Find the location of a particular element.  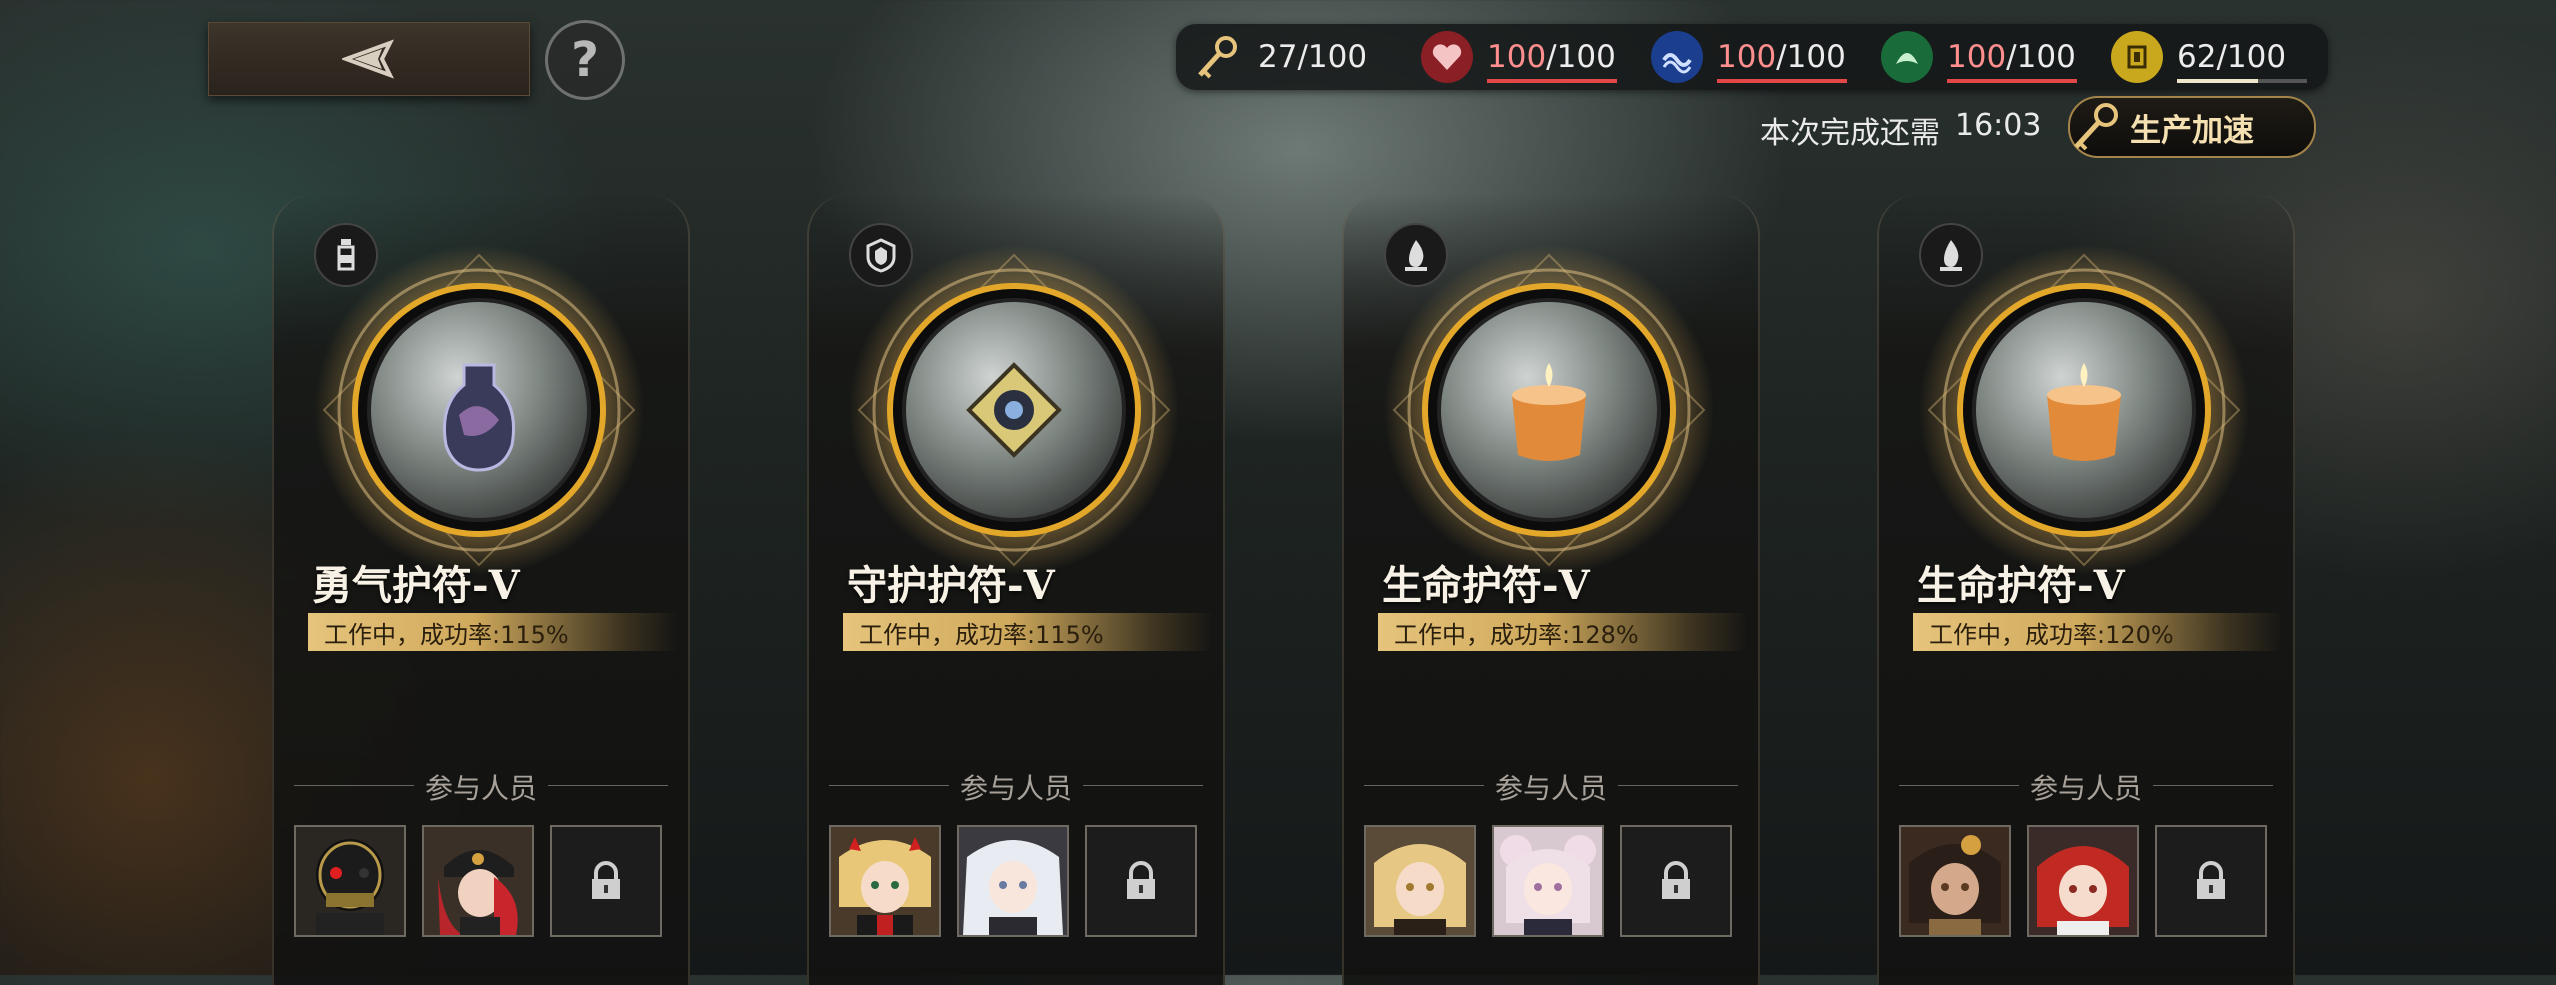

red-heart-icon is located at coordinates (1447, 57).